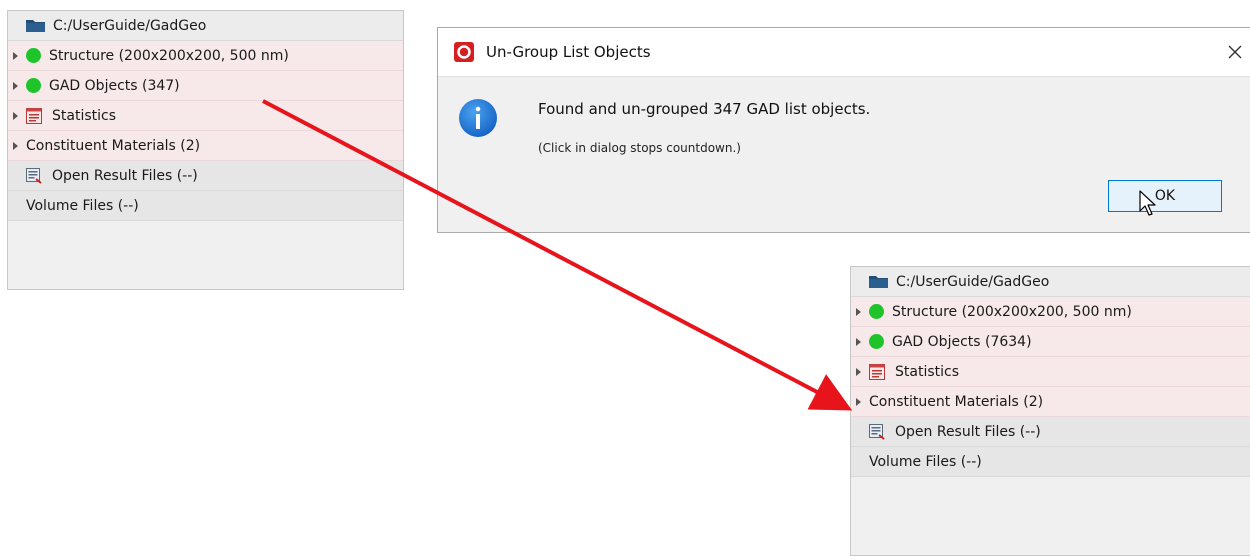  Describe the element at coordinates (114, 85) in the screenshot. I see `tree-item-label: GAD Objects (347)` at that location.